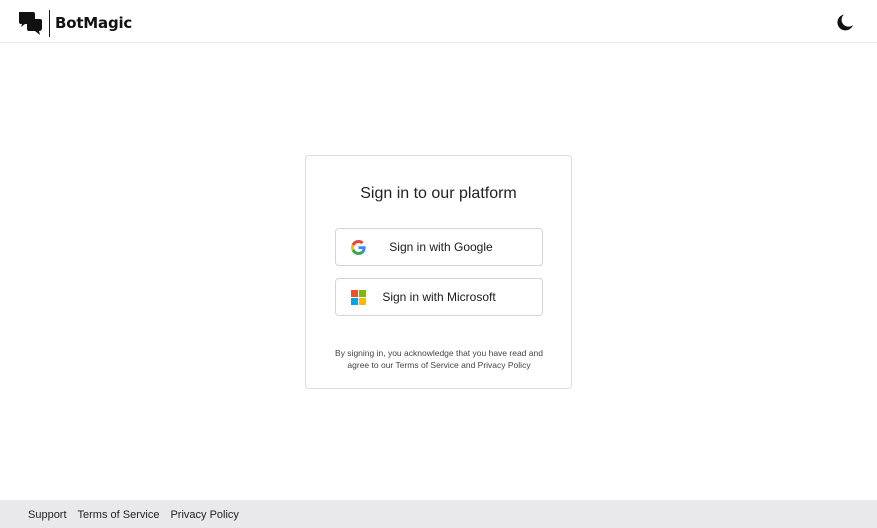 Image resolution: width=877 pixels, height=528 pixels. What do you see at coordinates (204, 515) in the screenshot?
I see `footer-link-privacy-policy: Privacy Policy` at bounding box center [204, 515].